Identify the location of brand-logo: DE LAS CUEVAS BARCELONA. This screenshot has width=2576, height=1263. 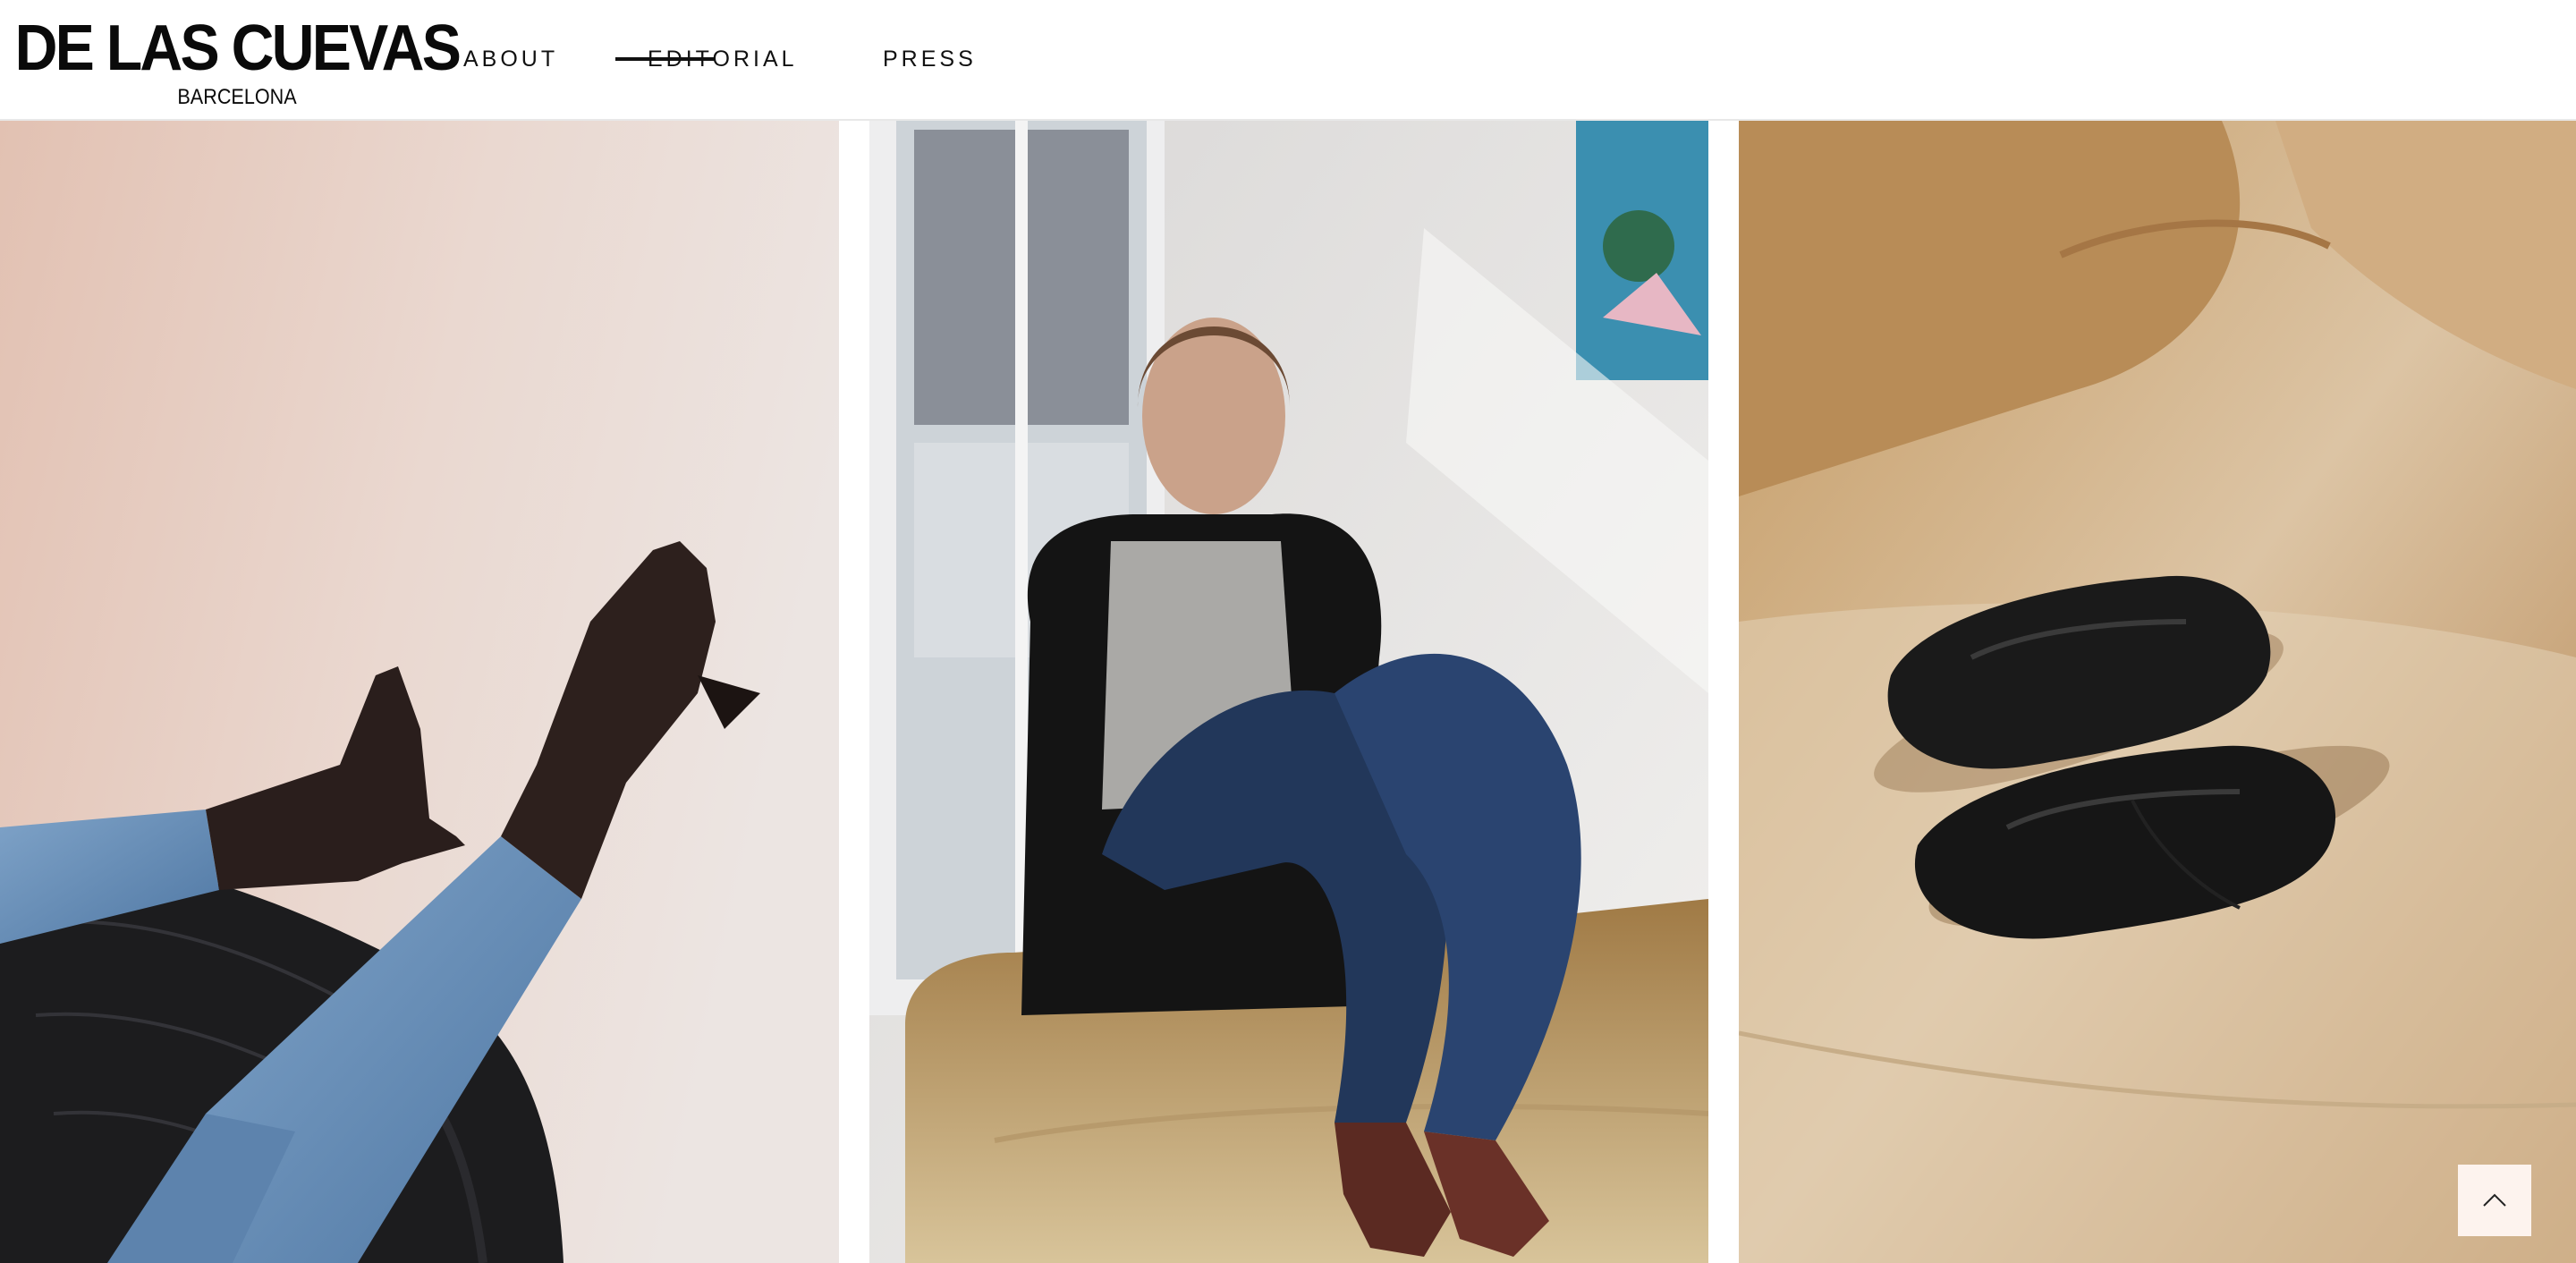
(238, 66).